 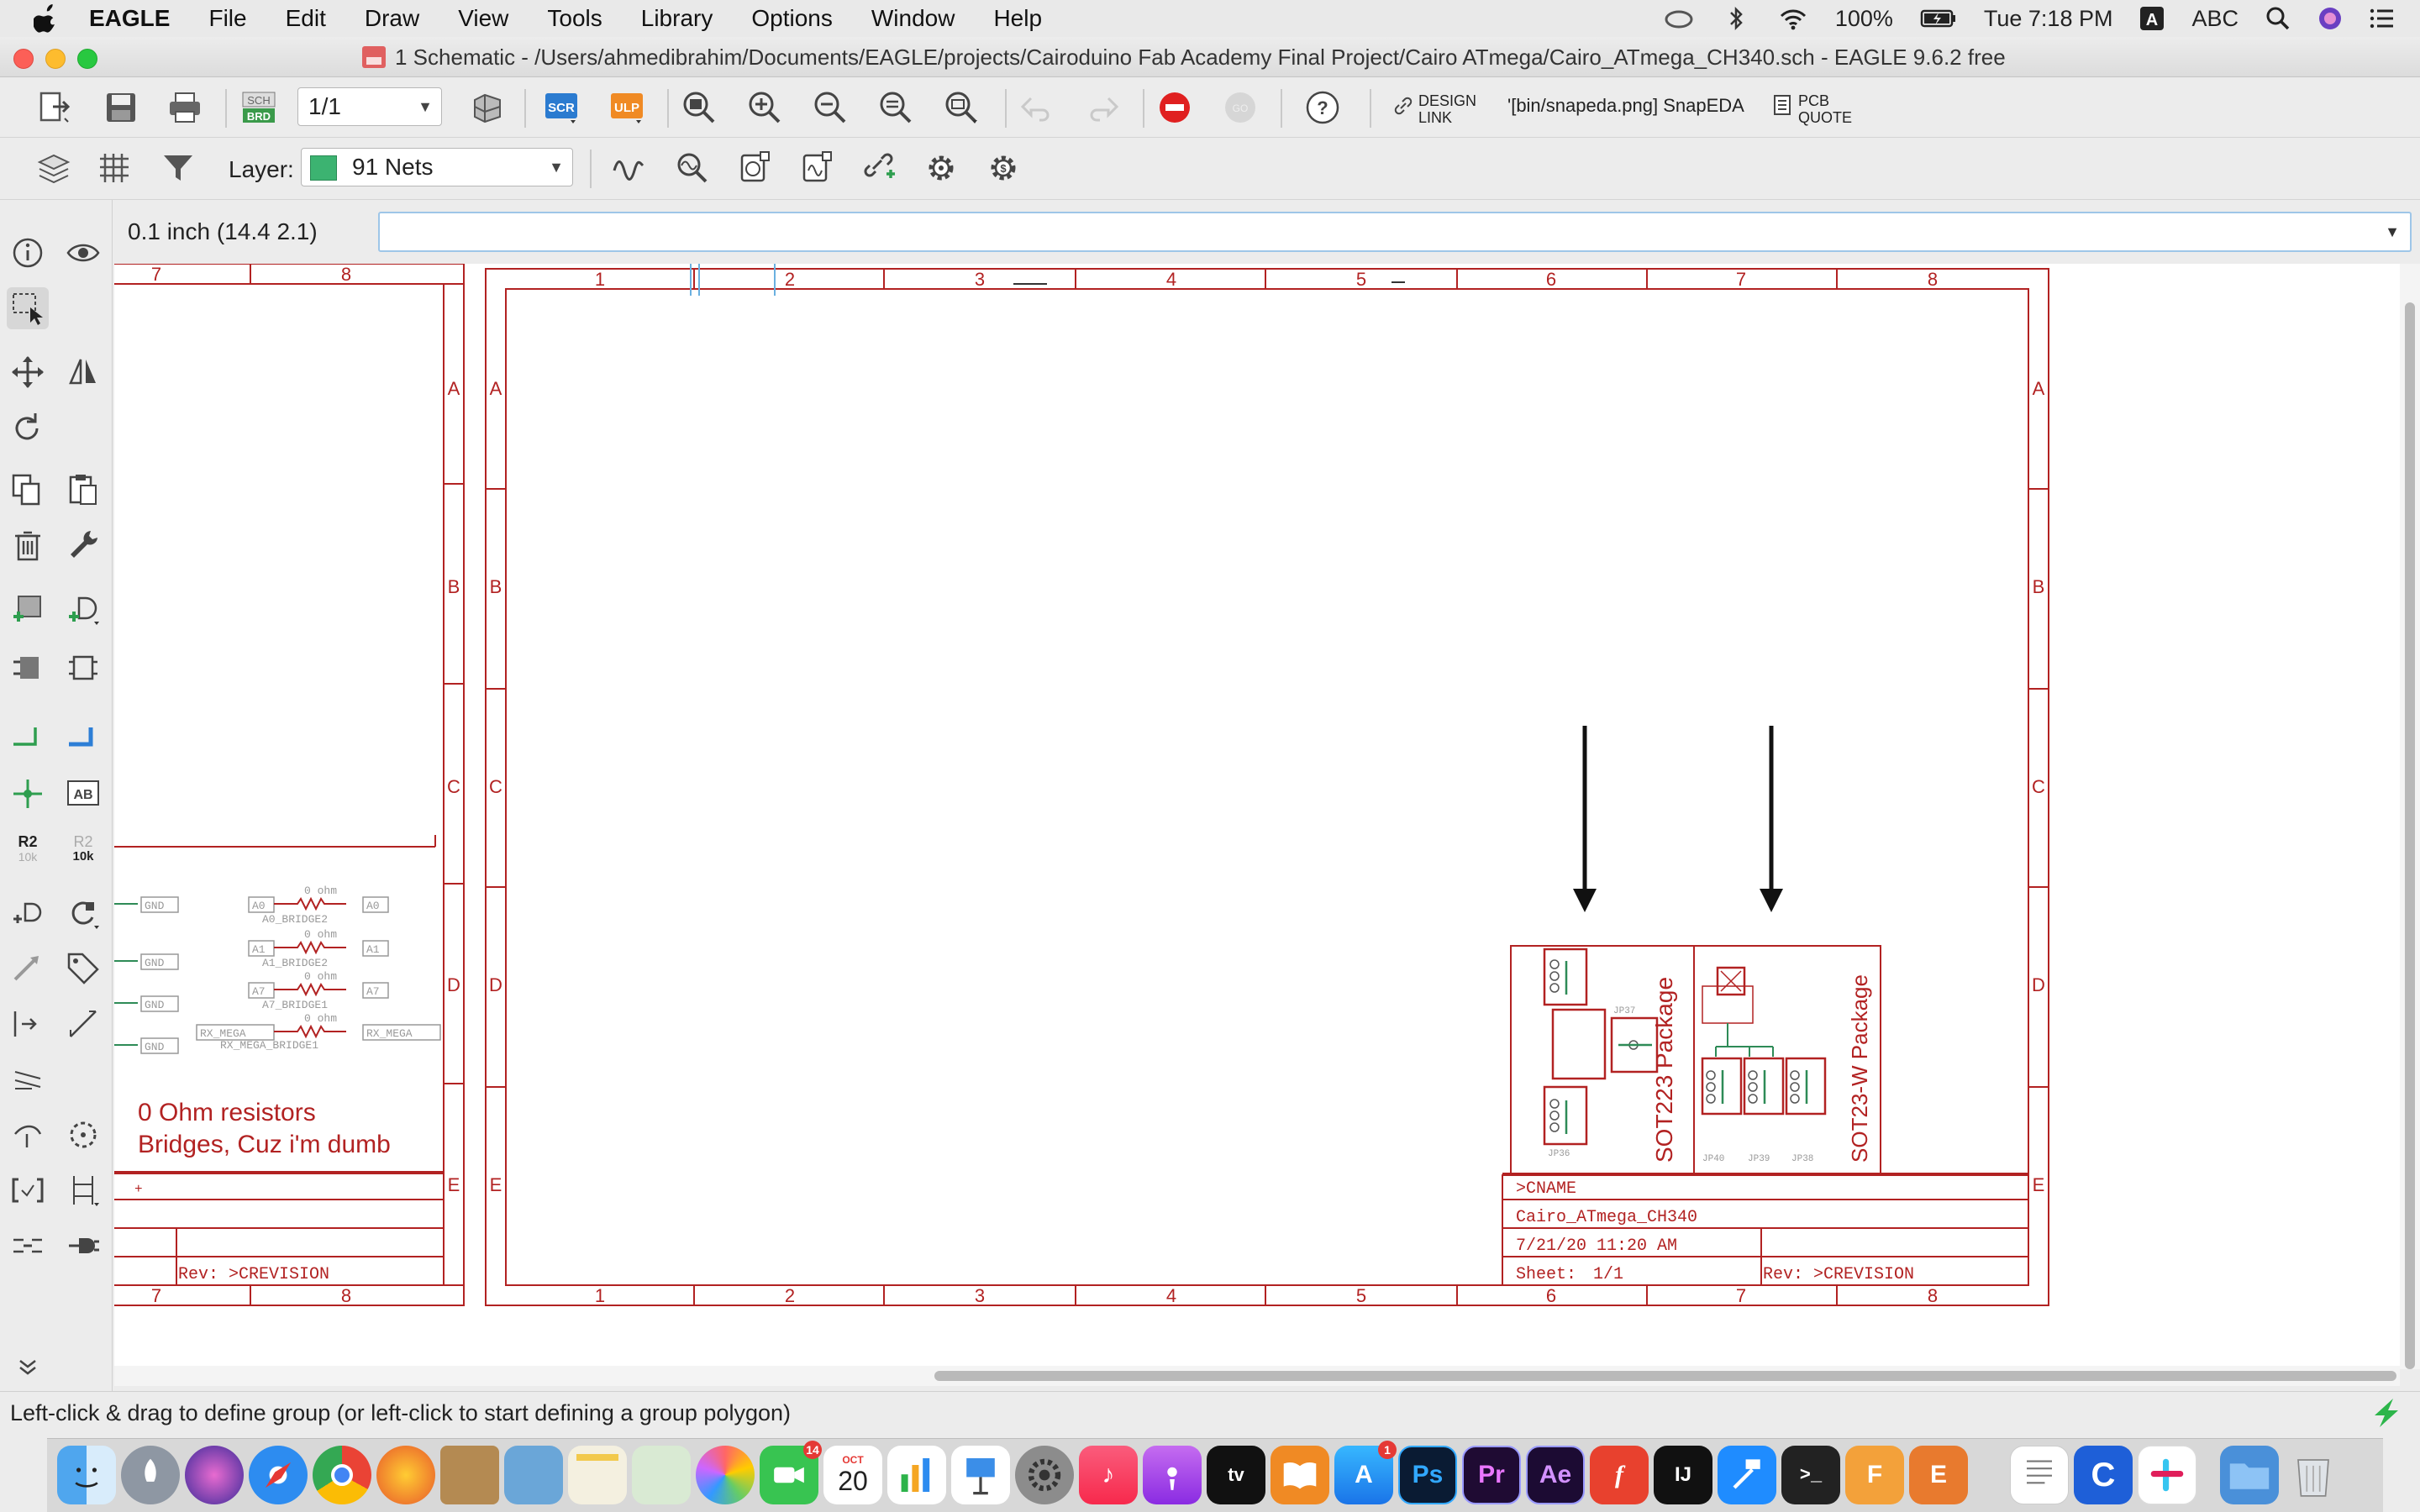 What do you see at coordinates (1938, 18) in the screenshot?
I see `battery-icon` at bounding box center [1938, 18].